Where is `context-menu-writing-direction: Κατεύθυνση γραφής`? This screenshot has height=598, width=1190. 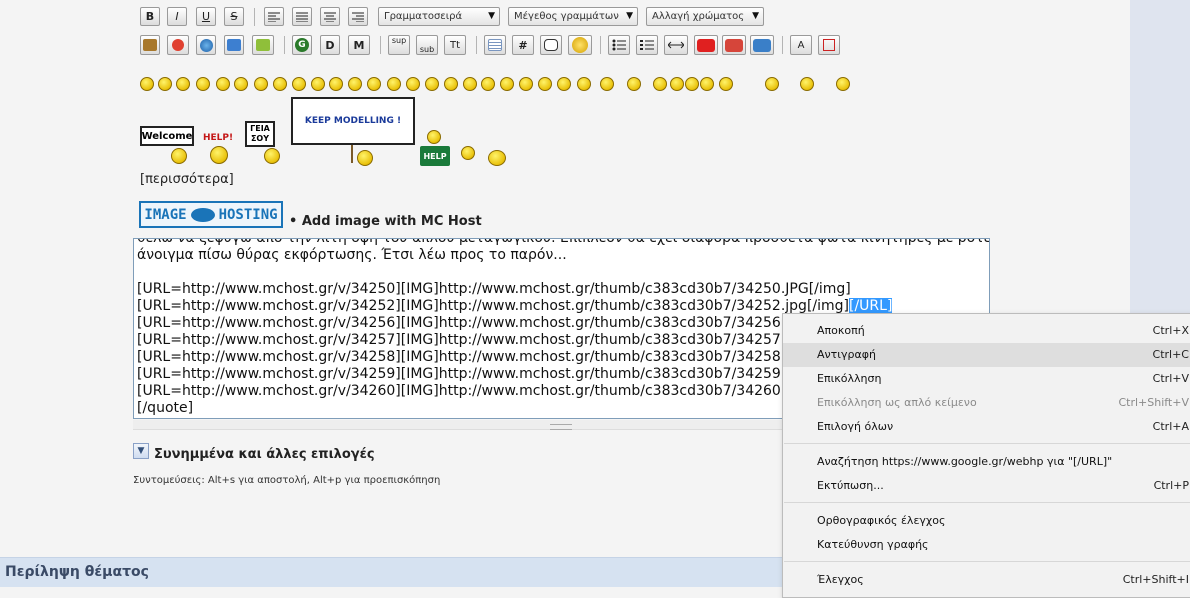
context-menu-writing-direction: Κατεύθυνση γραφής is located at coordinates (986, 545).